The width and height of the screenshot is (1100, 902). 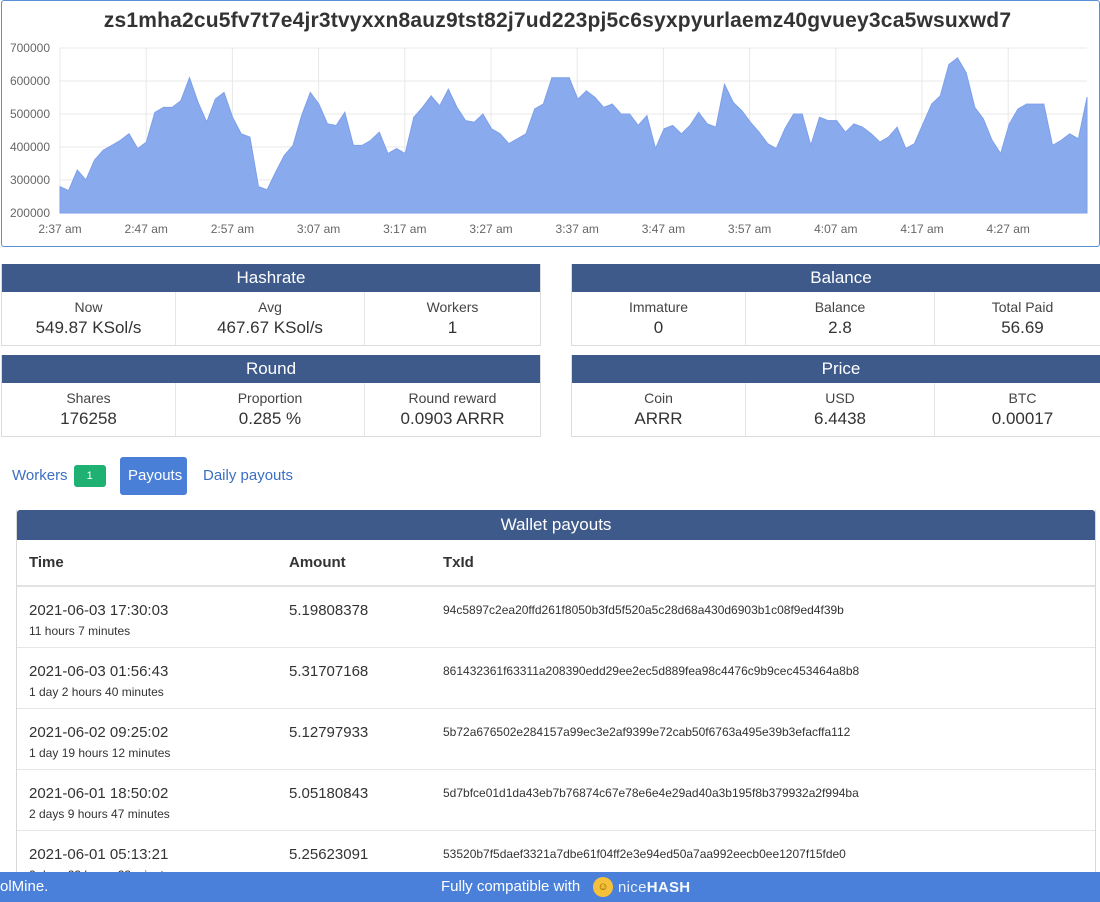 What do you see at coordinates (271, 369) in the screenshot?
I see `round-panel-title: Round` at bounding box center [271, 369].